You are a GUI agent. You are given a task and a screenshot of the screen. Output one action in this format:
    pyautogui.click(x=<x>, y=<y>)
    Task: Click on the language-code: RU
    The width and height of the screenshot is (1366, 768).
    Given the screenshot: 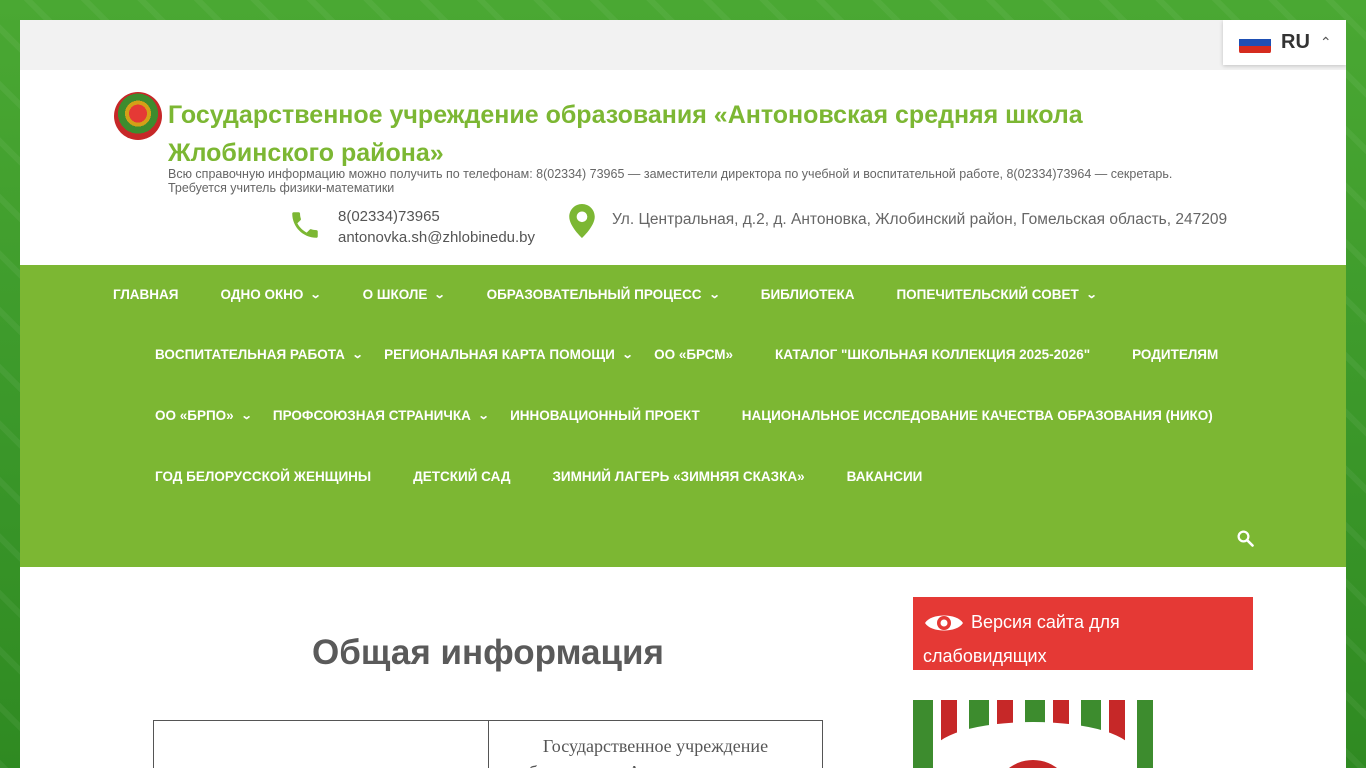 What is the action you would take?
    pyautogui.click(x=1295, y=42)
    